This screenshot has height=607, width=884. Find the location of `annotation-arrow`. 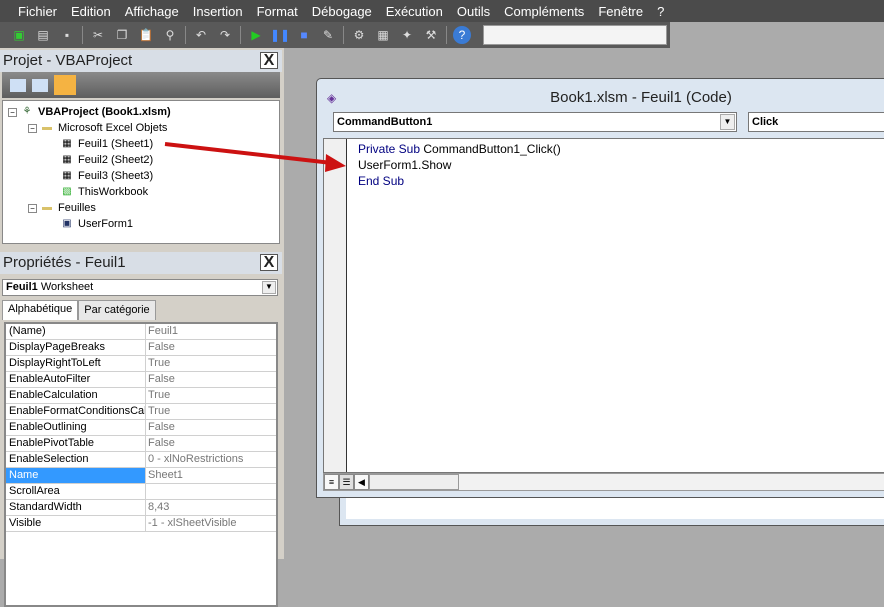

annotation-arrow is located at coordinates (255, 157).